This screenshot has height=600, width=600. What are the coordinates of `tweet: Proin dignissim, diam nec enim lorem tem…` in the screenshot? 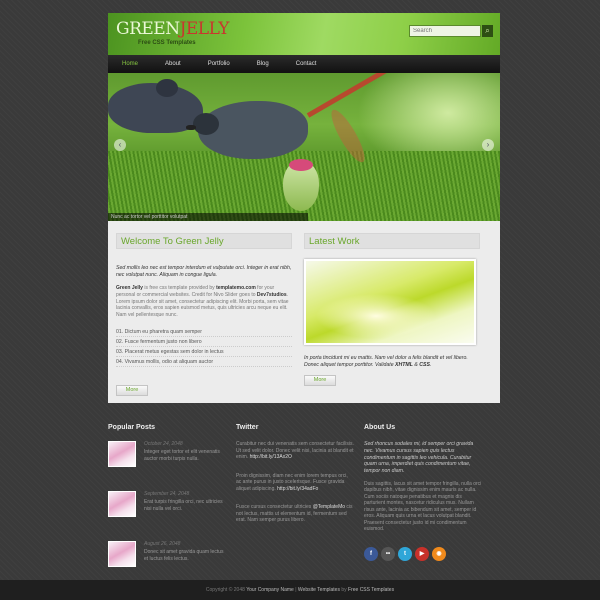 It's located at (292, 482).